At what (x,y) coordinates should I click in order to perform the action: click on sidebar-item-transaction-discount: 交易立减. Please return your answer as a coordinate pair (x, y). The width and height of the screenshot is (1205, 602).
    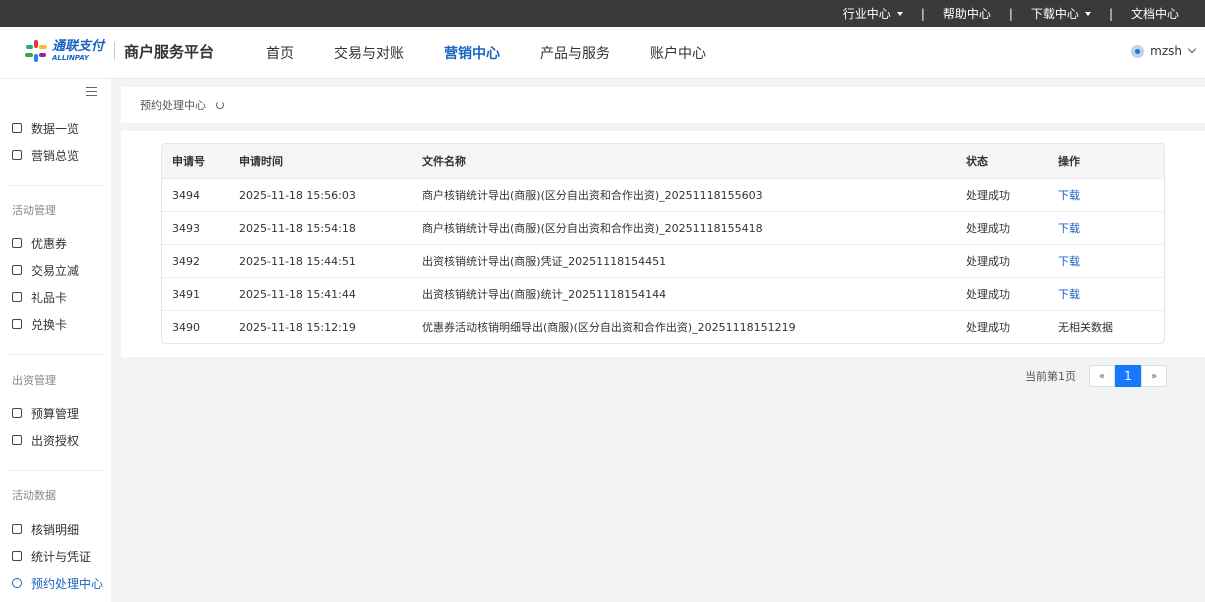
    Looking at the image, I should click on (45, 270).